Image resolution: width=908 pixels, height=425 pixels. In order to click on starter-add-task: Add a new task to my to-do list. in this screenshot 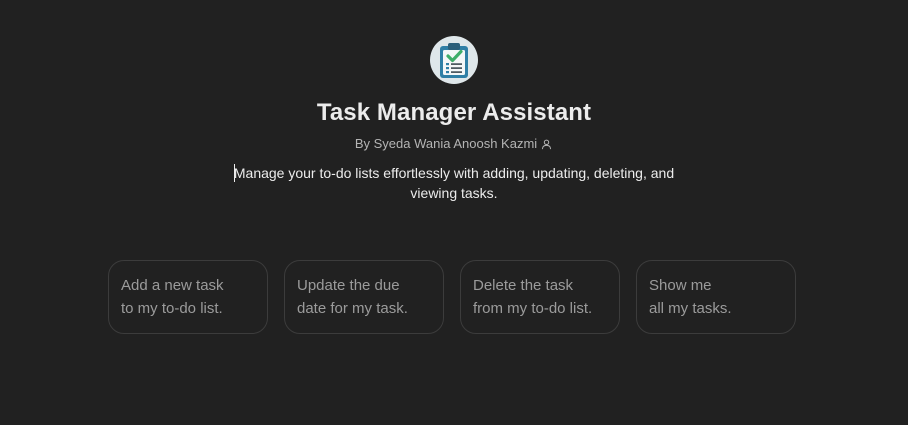, I will do `click(188, 297)`.